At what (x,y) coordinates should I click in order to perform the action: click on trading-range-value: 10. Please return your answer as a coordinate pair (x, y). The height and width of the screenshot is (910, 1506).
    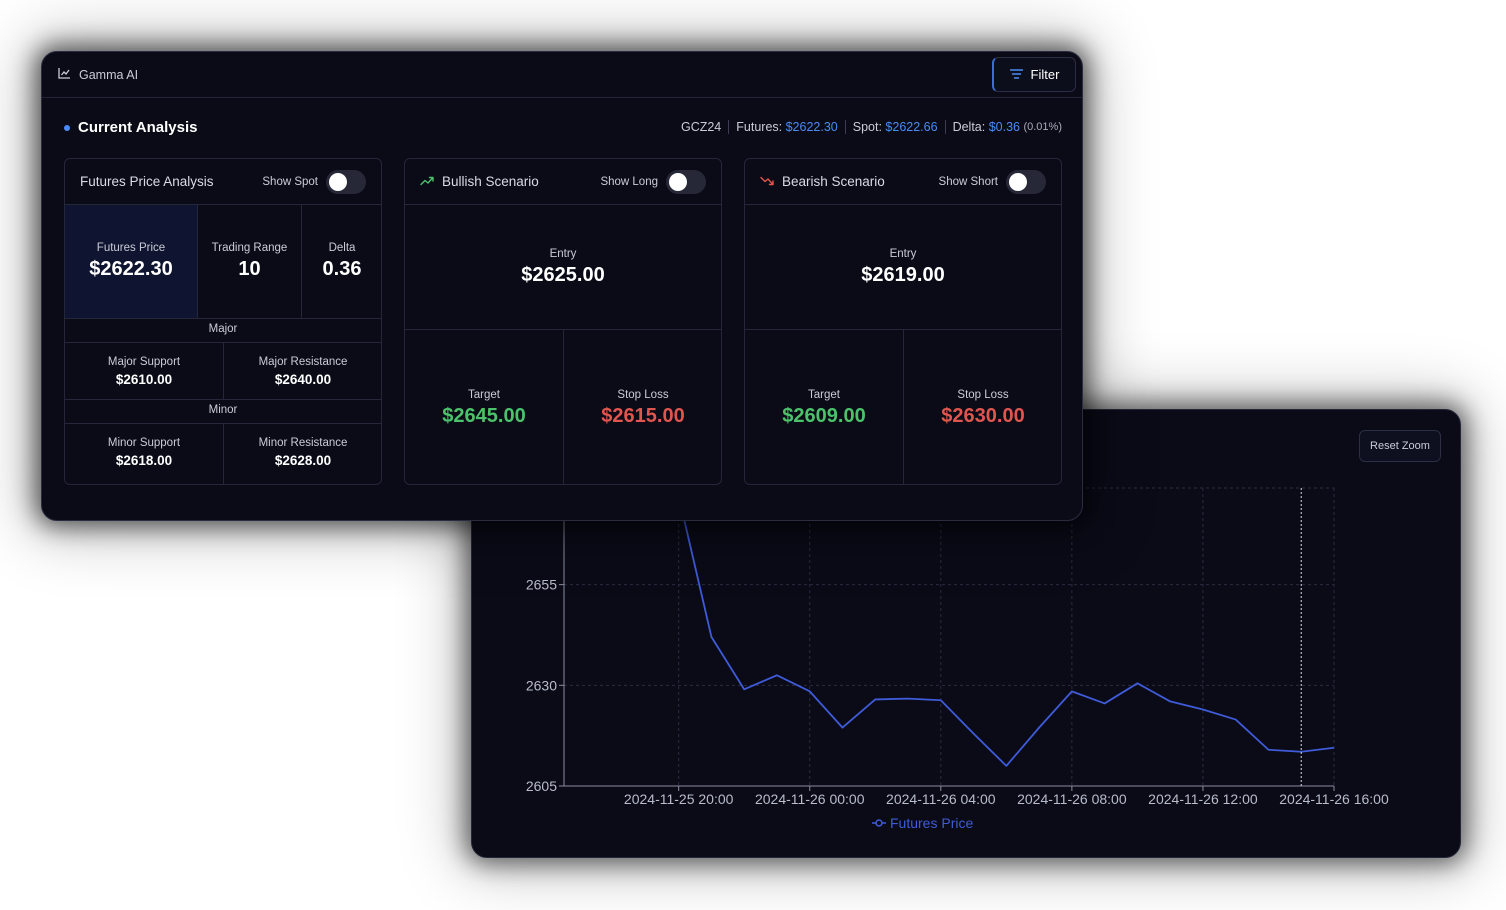
    Looking at the image, I should click on (249, 269).